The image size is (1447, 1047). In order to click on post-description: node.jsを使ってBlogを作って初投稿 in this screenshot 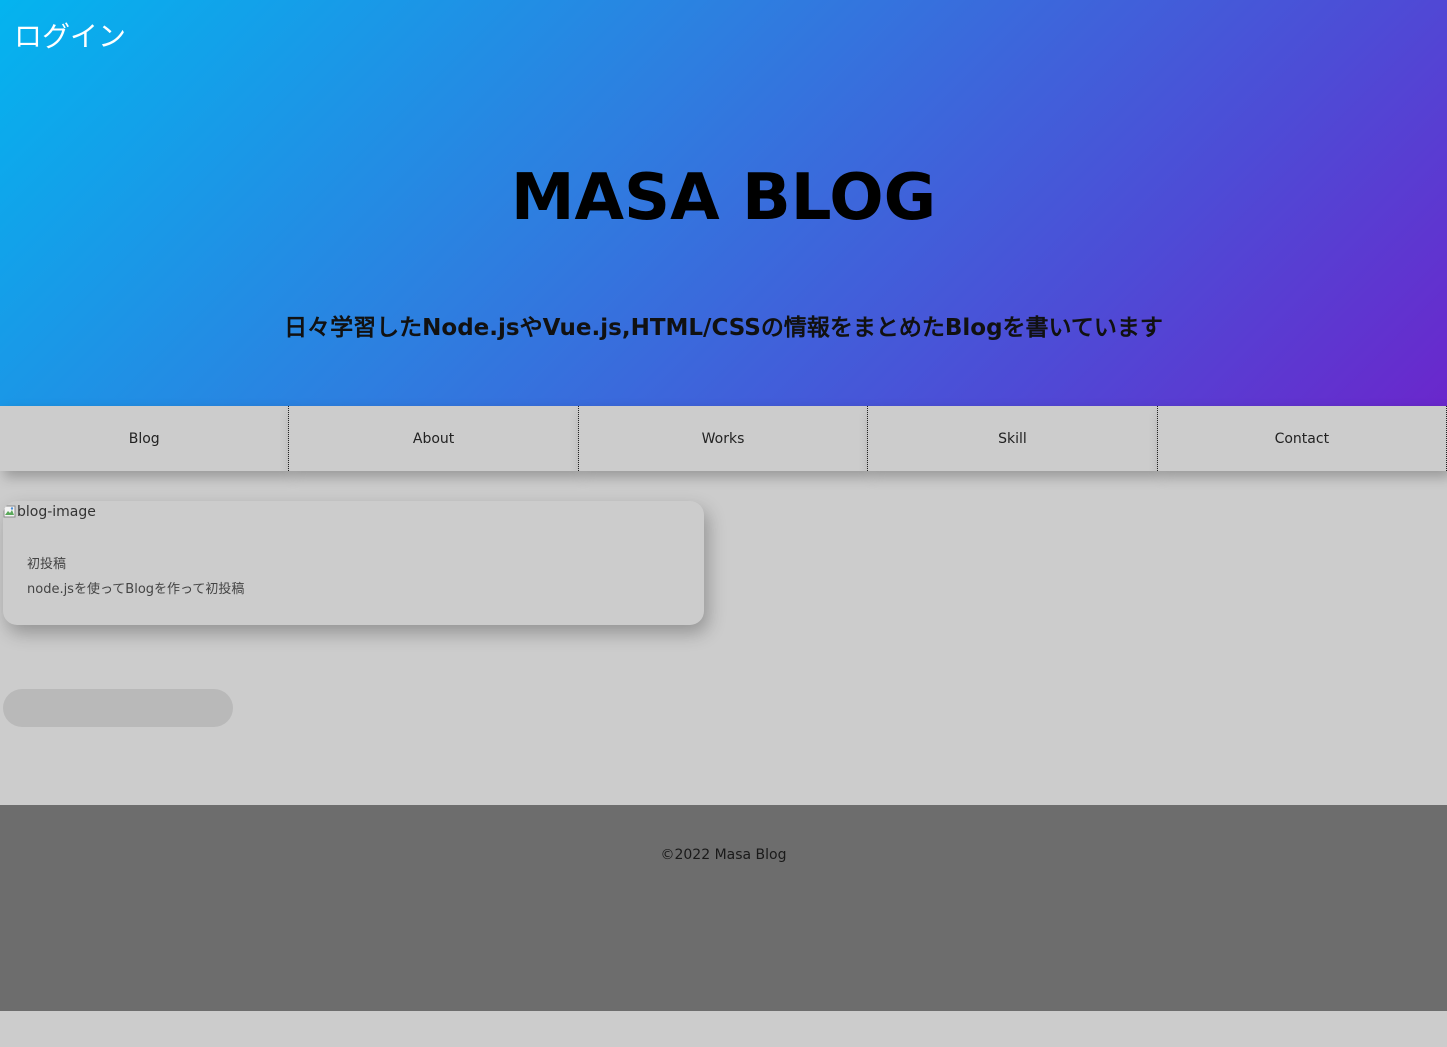, I will do `click(136, 589)`.